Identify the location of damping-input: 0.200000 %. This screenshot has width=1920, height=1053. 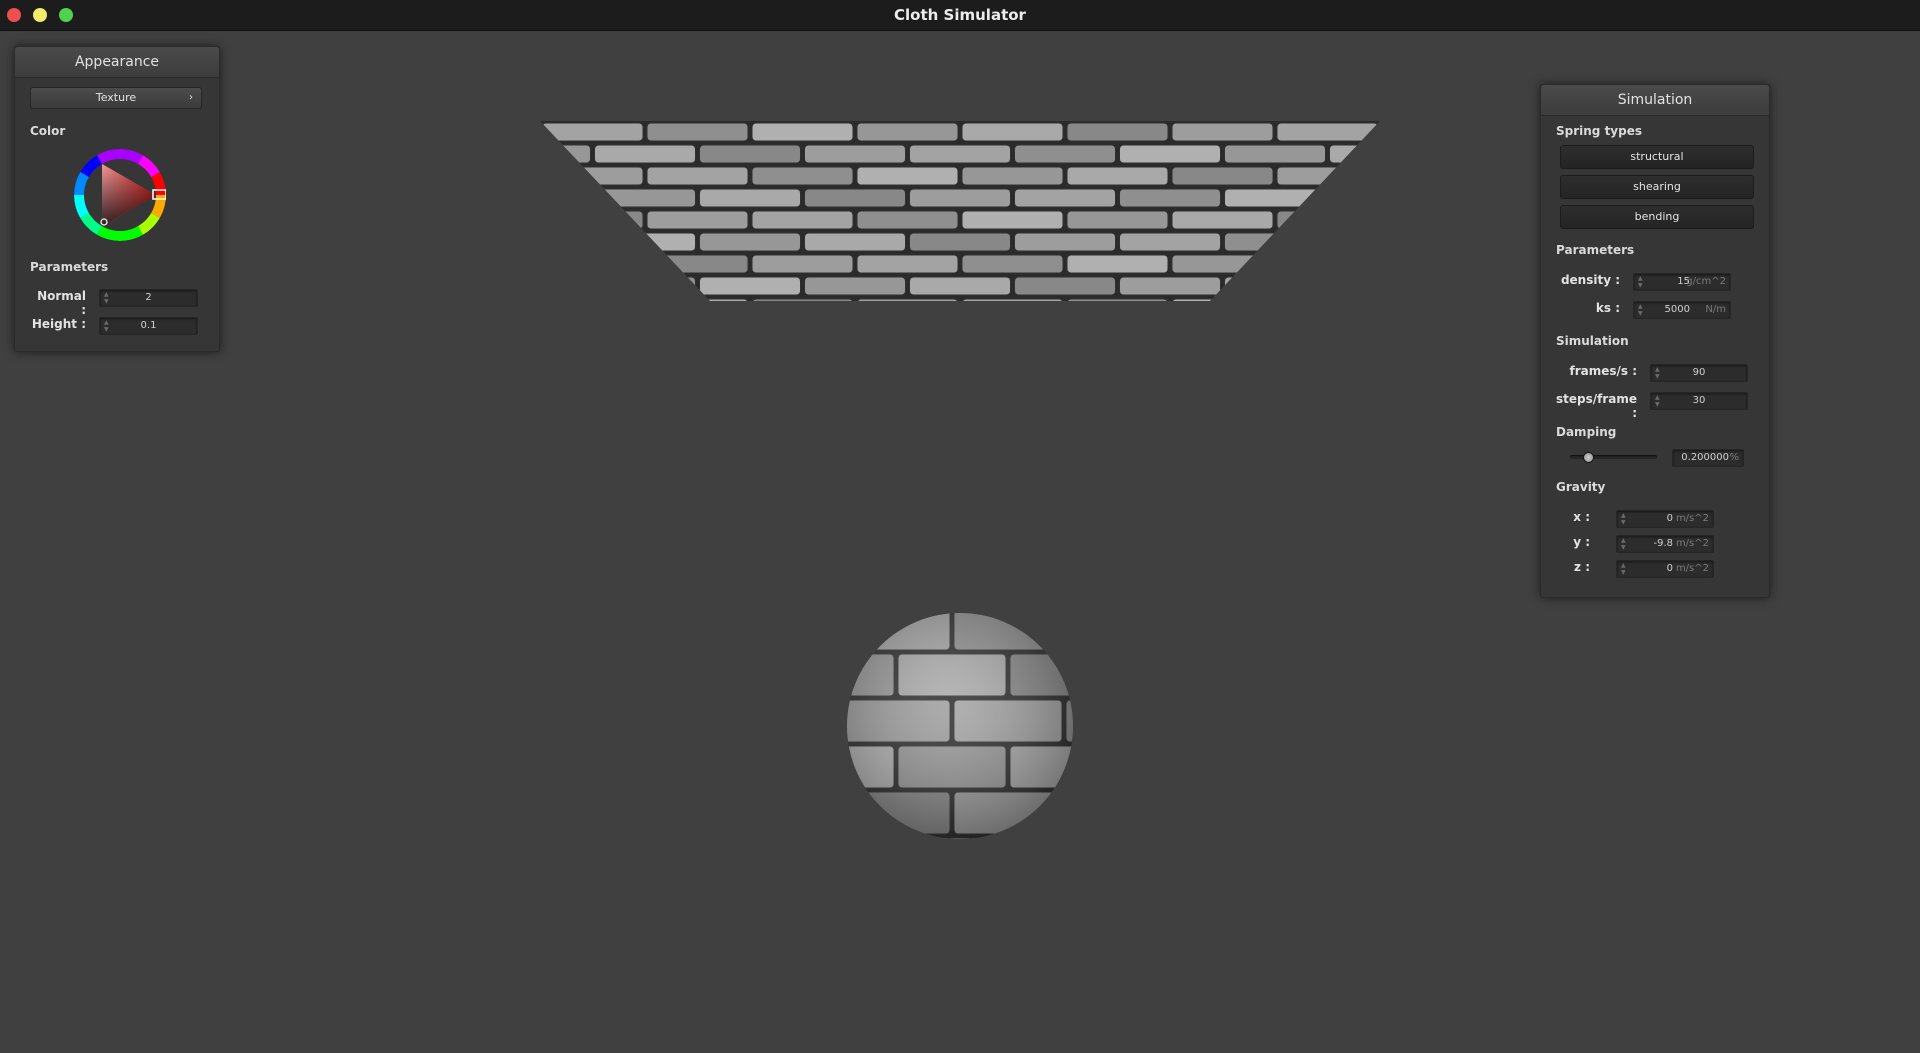
(1708, 458).